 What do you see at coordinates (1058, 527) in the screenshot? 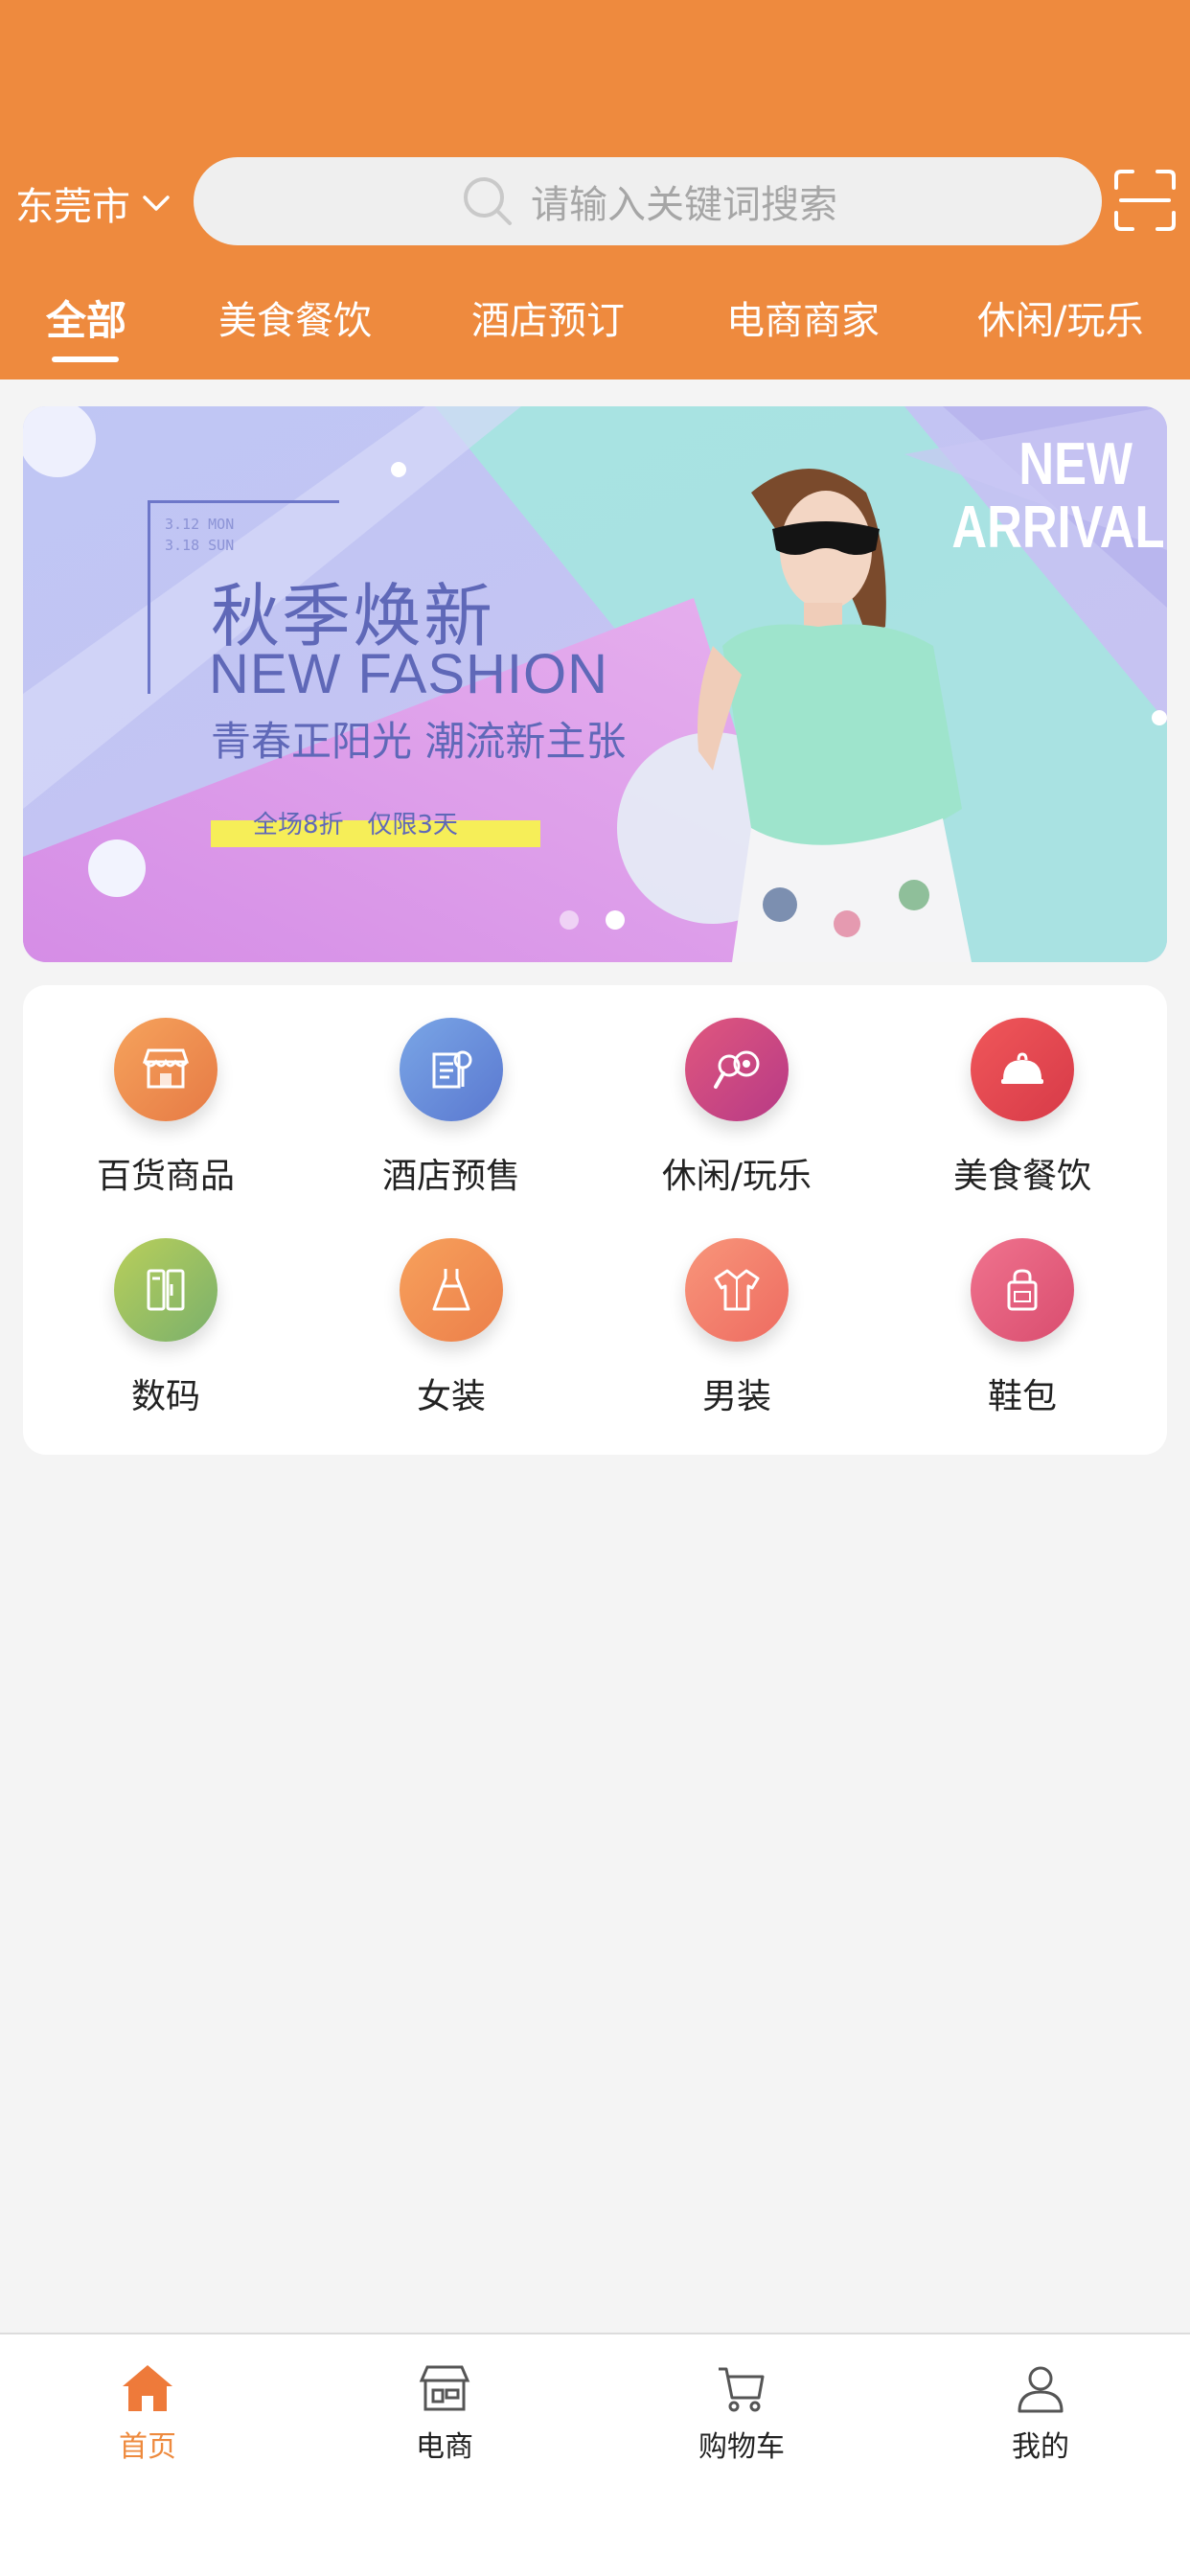
I see `banner-new-line2: ARRIVAL` at bounding box center [1058, 527].